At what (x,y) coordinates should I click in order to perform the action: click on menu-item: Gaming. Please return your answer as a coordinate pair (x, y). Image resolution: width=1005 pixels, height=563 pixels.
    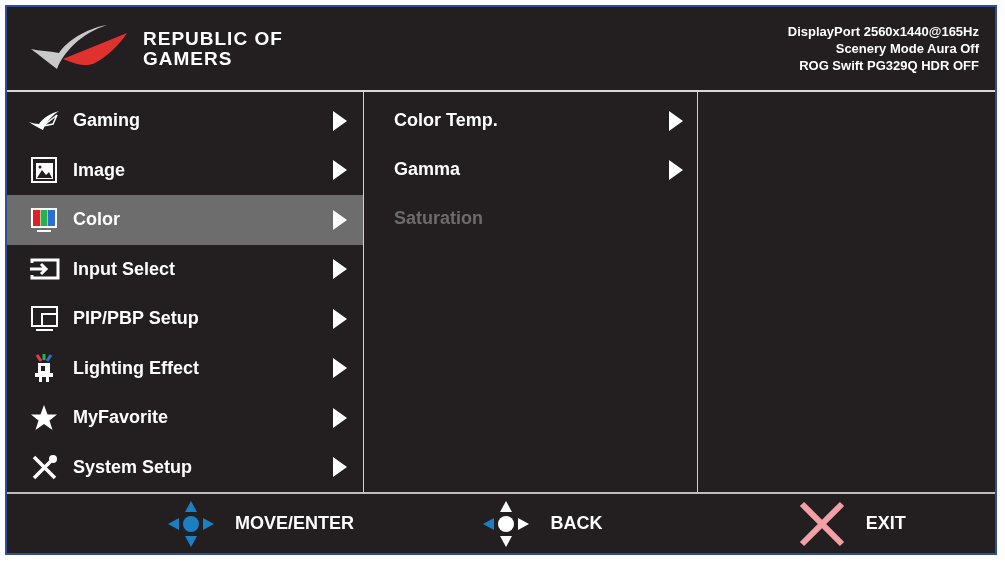
    Looking at the image, I should click on (185, 121).